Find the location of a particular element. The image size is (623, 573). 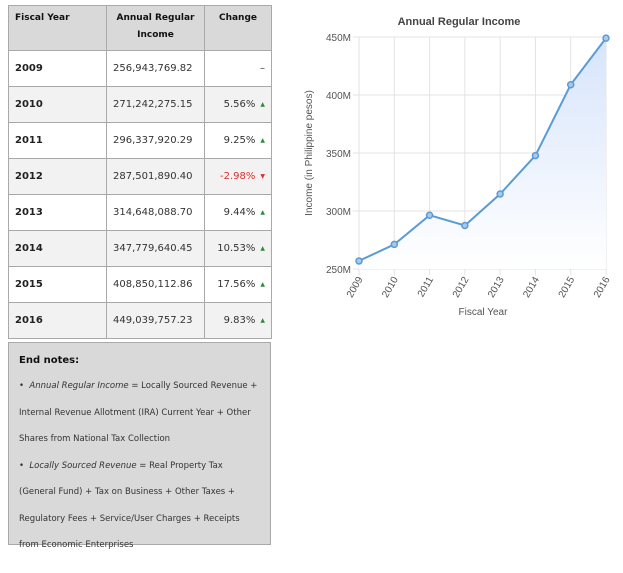

table-row: 2013 314,648,088.70 9.44% ▲ is located at coordinates (140, 212).